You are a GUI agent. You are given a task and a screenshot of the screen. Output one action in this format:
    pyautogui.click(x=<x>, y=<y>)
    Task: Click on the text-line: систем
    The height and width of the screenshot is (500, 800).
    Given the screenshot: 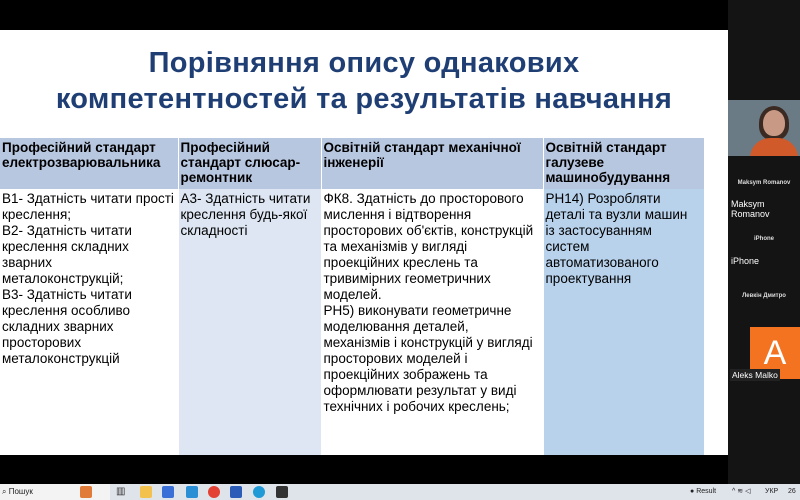 What is the action you would take?
    pyautogui.click(x=567, y=246)
    